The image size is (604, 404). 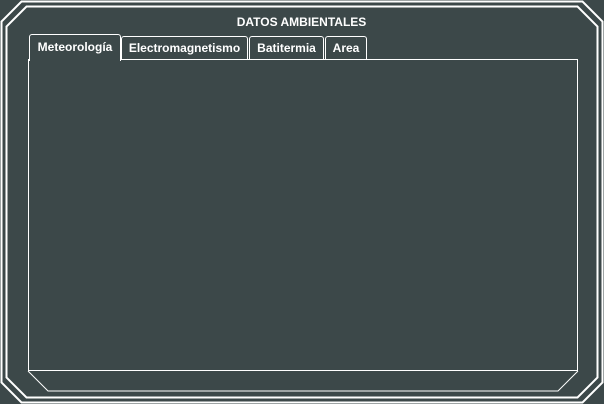 I want to click on tab-electromagnetismo: Electromagnetismo, so click(x=184, y=48).